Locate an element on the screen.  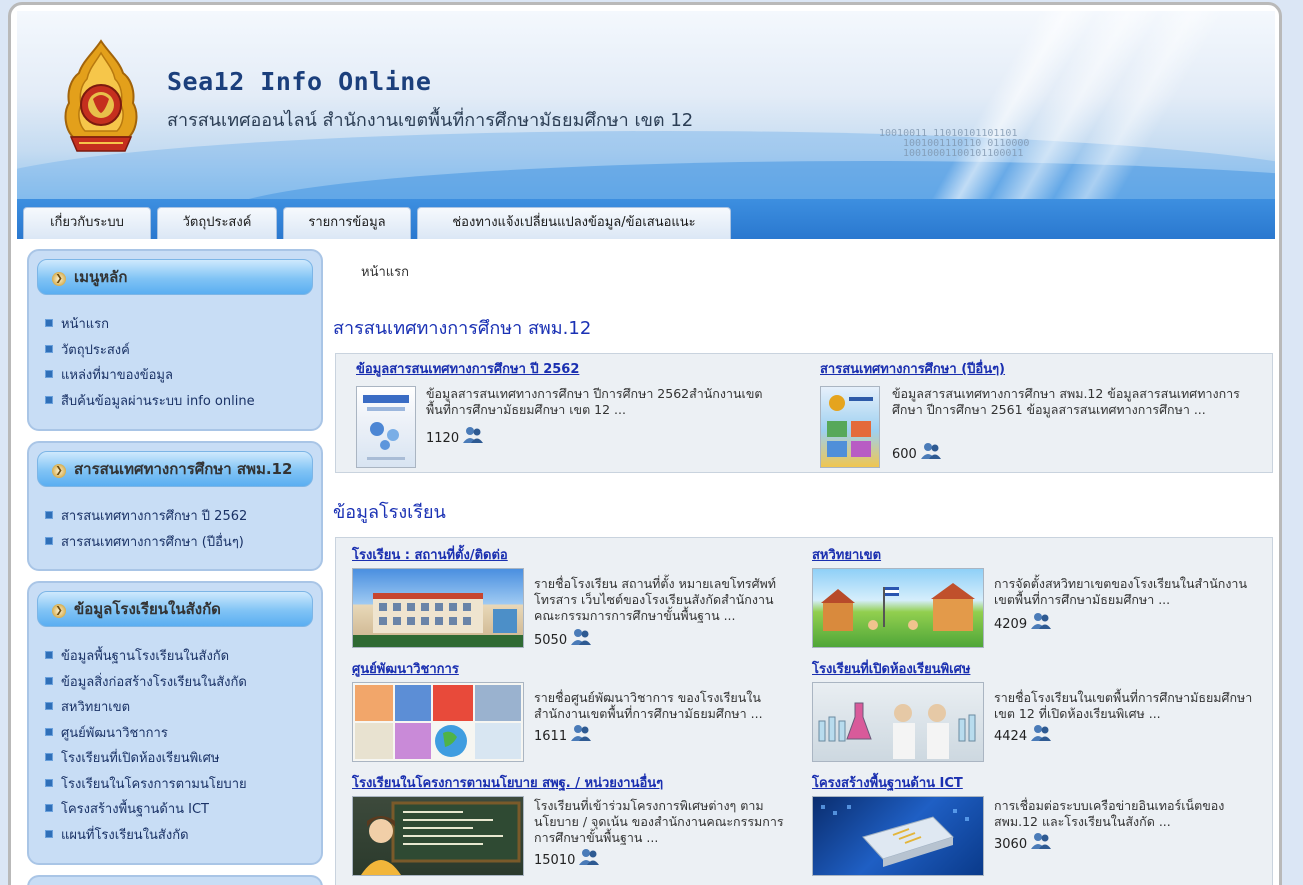
view-count-value: 600 is located at coordinates (904, 454).